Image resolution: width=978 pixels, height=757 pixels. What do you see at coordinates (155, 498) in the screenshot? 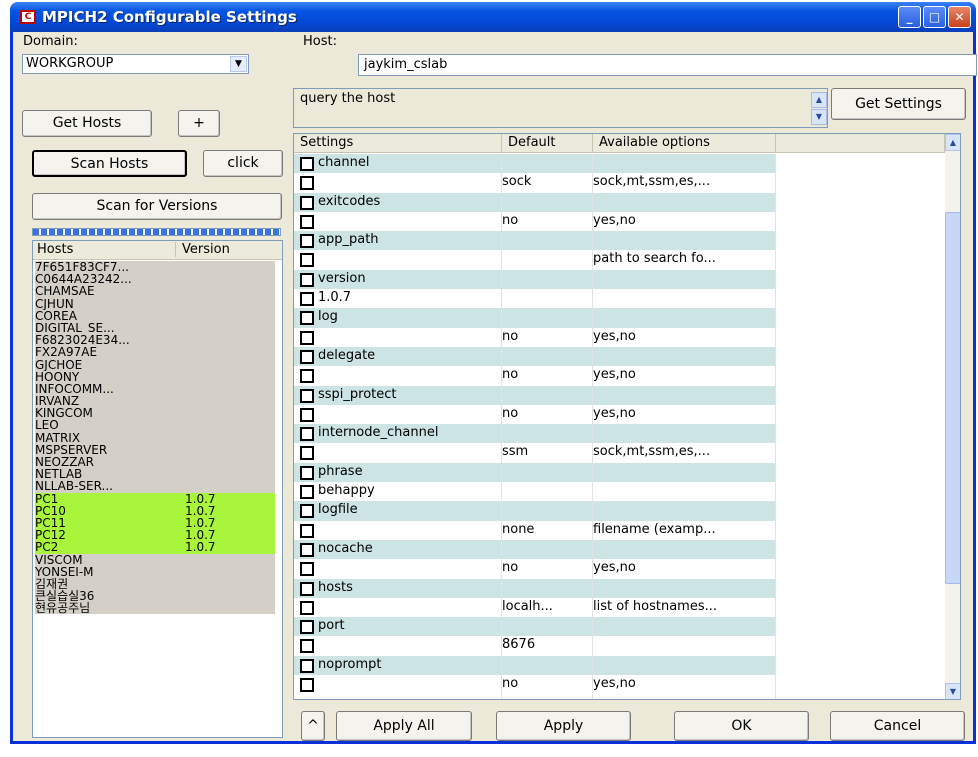
I see `host-row: PC1 1.0.7` at bounding box center [155, 498].